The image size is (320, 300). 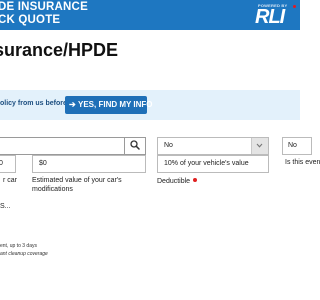 What do you see at coordinates (270, 17) in the screenshot?
I see `rli-logo: RLI` at bounding box center [270, 17].